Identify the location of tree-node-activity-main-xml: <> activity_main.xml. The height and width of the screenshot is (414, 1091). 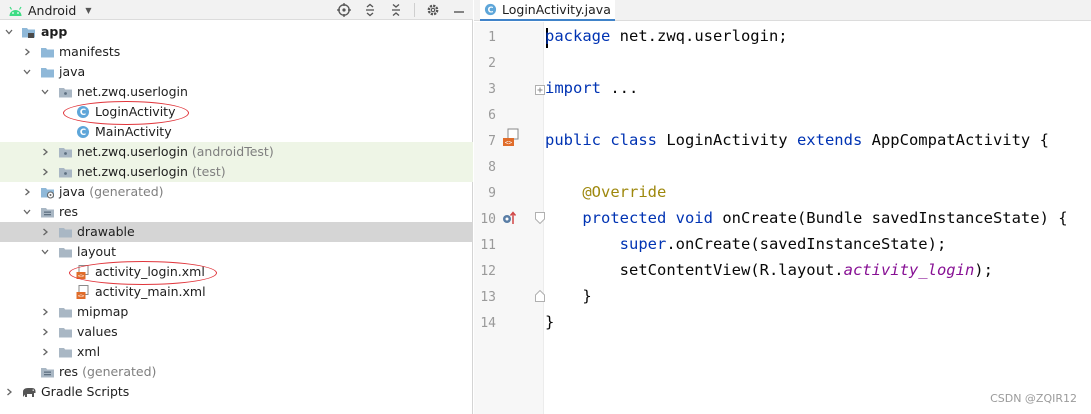
(236, 292).